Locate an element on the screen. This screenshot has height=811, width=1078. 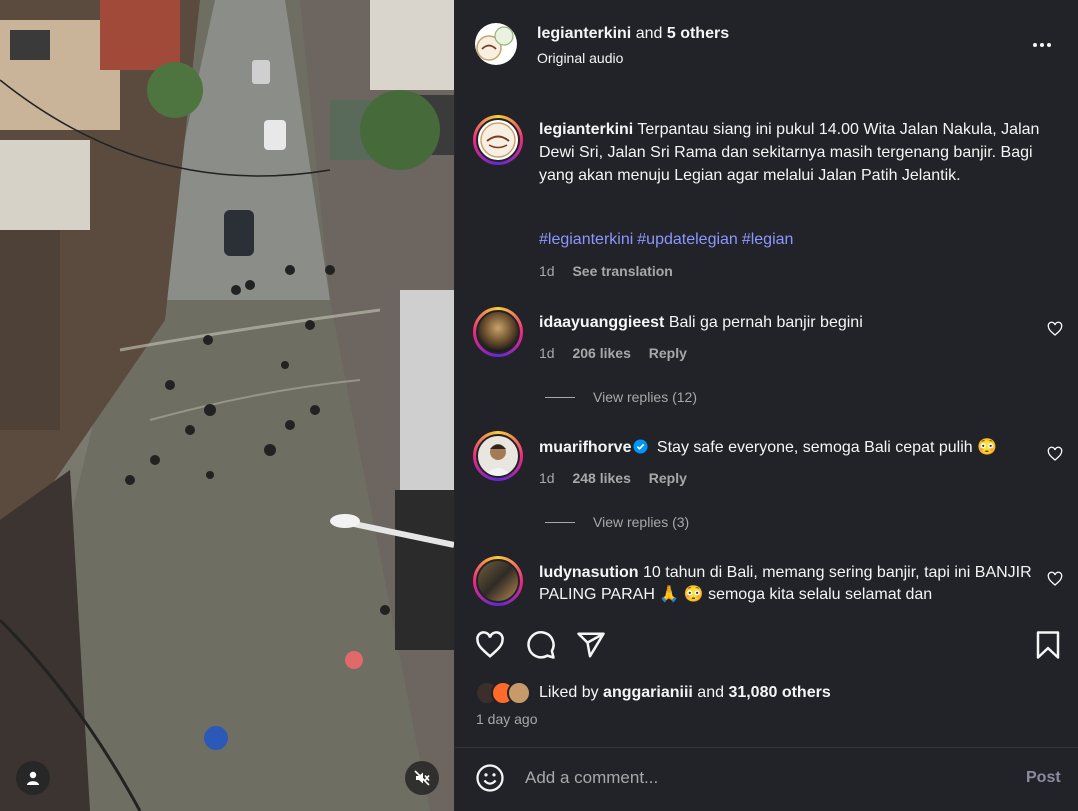
comment-meta: 1d 248 likes Reply is located at coordinates (620, 478).